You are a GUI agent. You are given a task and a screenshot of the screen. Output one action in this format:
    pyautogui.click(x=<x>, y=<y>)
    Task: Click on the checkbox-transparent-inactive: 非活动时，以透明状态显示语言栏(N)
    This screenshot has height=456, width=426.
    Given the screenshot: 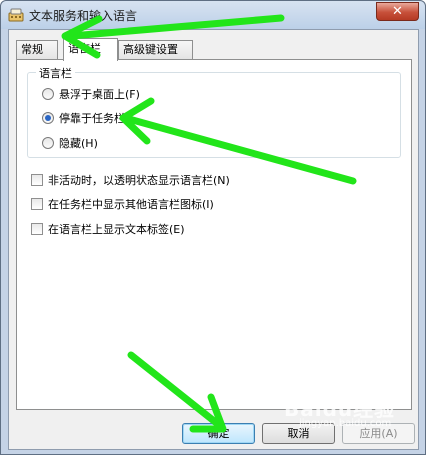 What is the action you would take?
    pyautogui.click(x=130, y=180)
    